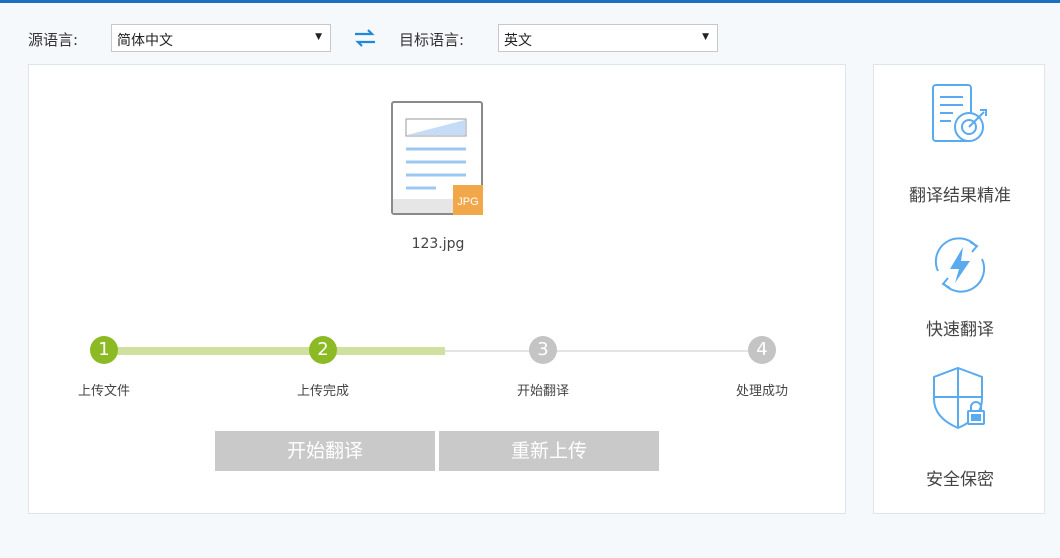  Describe the element at coordinates (275, 351) in the screenshot. I see `progress-fill` at that location.